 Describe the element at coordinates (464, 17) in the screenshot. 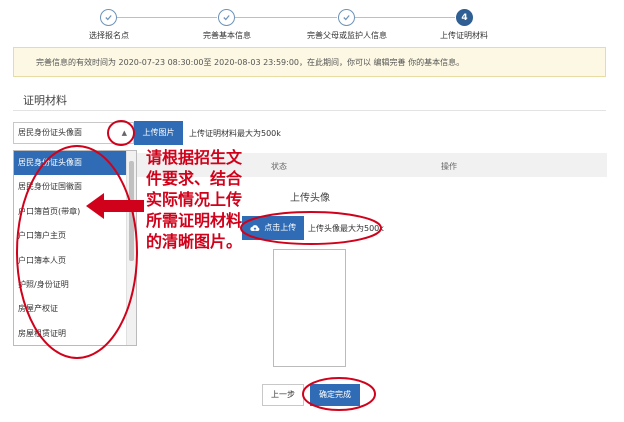

I see `step-4-number: 4` at that location.